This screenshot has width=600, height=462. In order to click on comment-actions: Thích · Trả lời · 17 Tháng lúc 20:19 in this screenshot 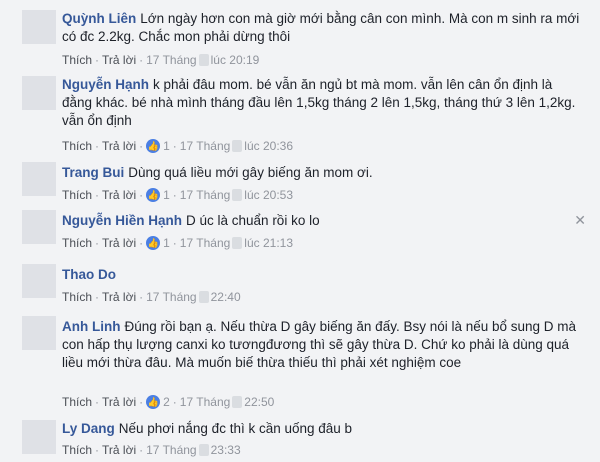, I will do `click(161, 59)`.